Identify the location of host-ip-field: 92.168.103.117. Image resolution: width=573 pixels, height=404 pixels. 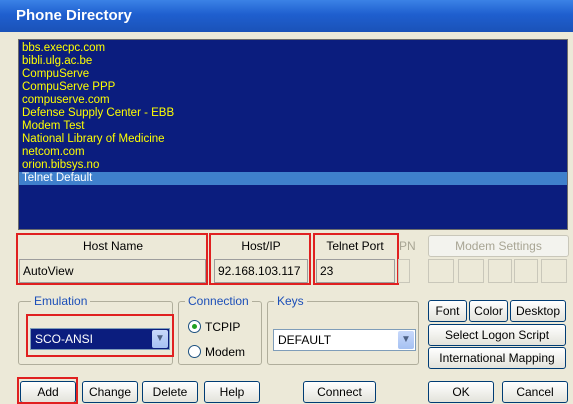
(261, 271).